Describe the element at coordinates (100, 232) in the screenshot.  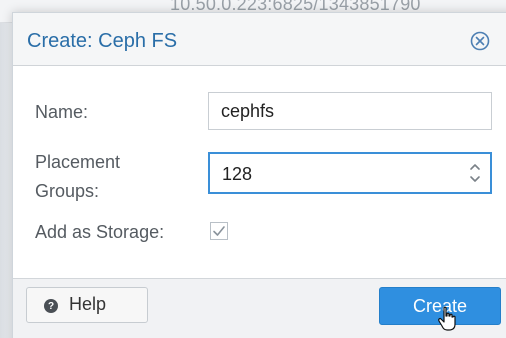
I see `add-as-storage-label: Add as Storage:` at that location.